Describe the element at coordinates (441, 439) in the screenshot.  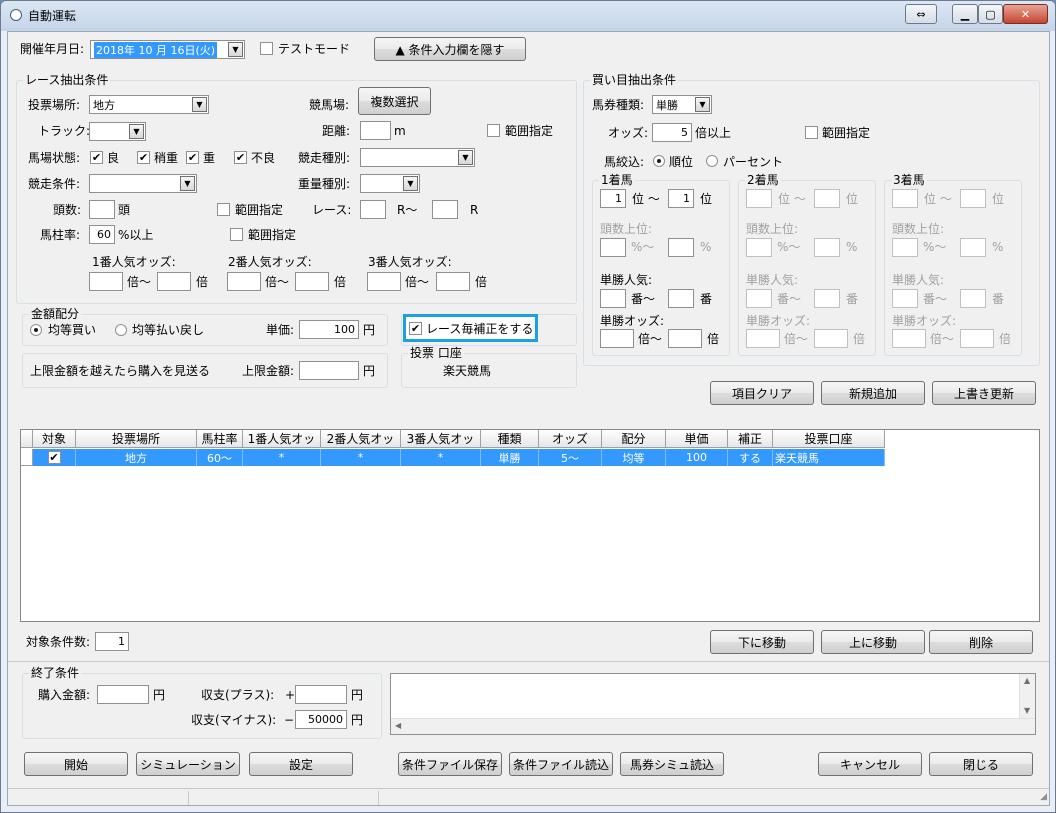
I see `column-header: 3番人気オッ` at that location.